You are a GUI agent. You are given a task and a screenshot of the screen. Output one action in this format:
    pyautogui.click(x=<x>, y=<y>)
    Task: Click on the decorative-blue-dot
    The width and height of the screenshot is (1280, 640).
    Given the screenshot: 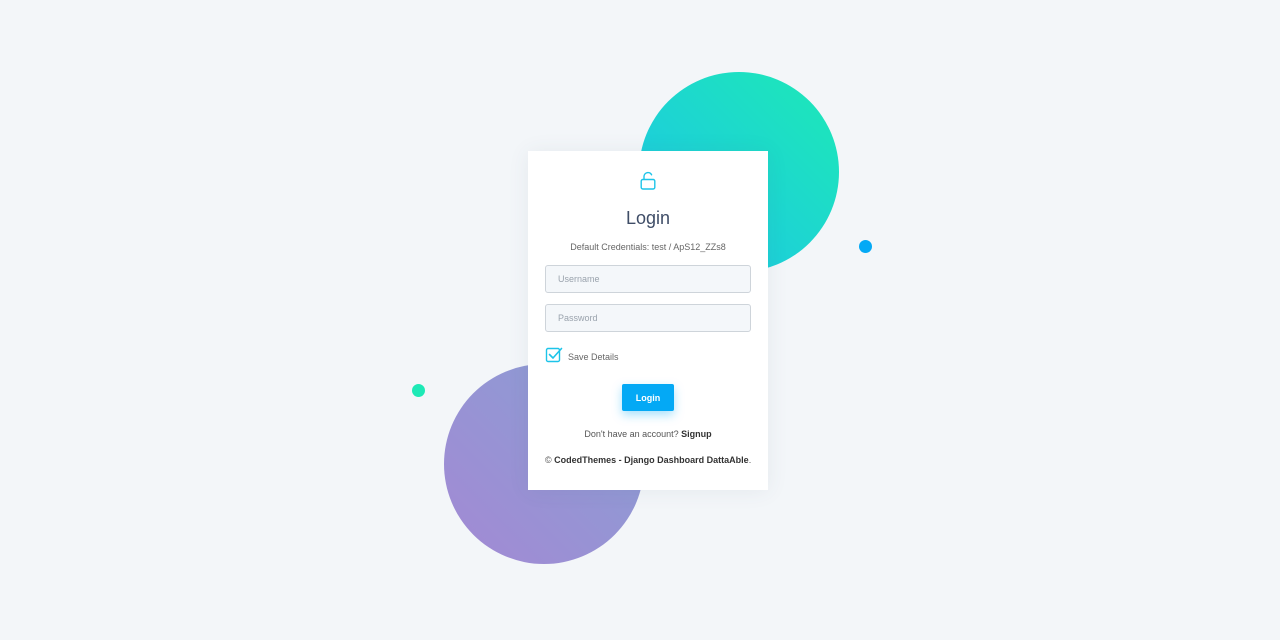 What is the action you would take?
    pyautogui.click(x=865, y=246)
    